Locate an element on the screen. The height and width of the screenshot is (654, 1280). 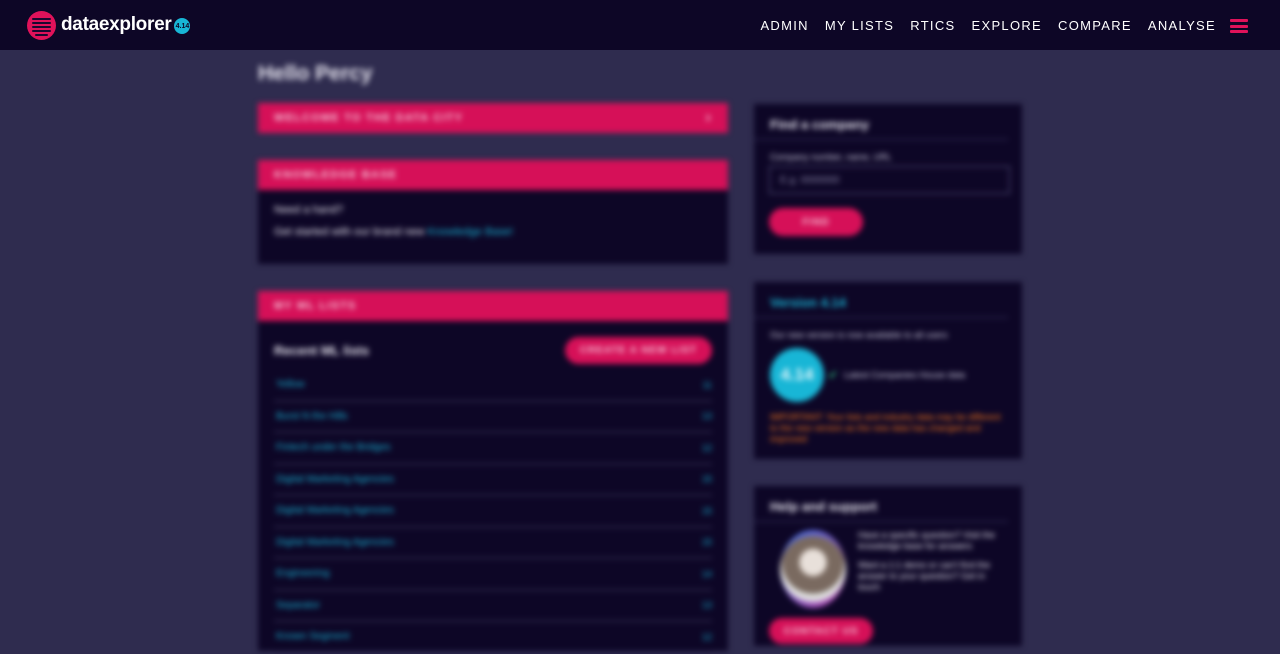
ml-lists-subtitle: Recent ML lists is located at coordinates (322, 350).